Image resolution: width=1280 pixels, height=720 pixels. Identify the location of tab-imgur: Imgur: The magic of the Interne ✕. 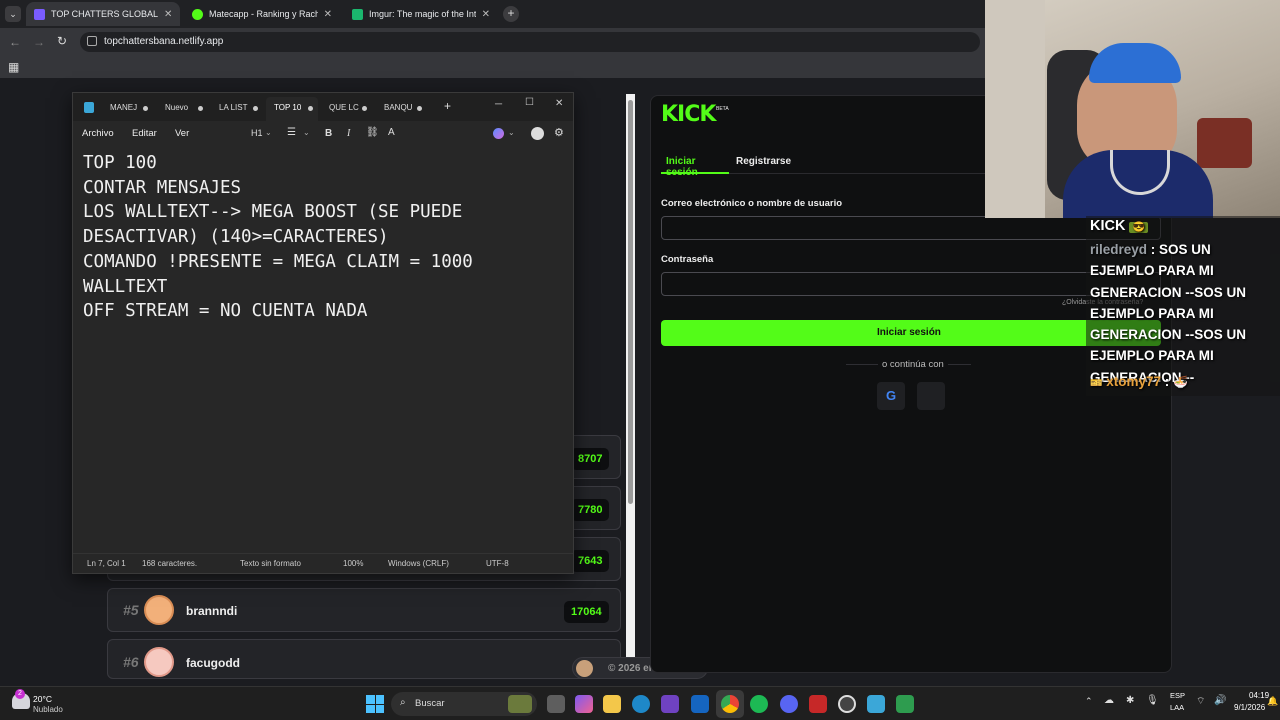
(421, 14).